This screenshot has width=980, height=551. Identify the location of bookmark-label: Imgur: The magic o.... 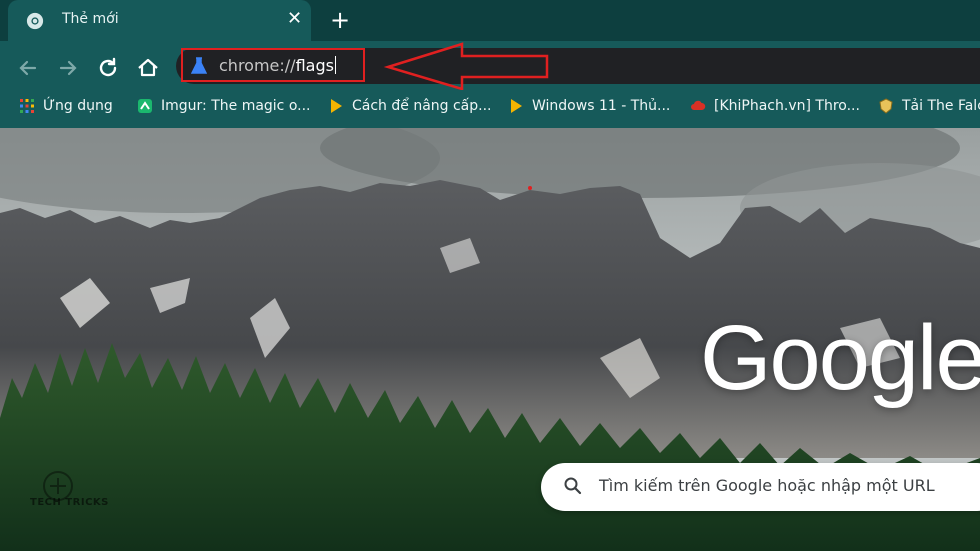
(236, 106).